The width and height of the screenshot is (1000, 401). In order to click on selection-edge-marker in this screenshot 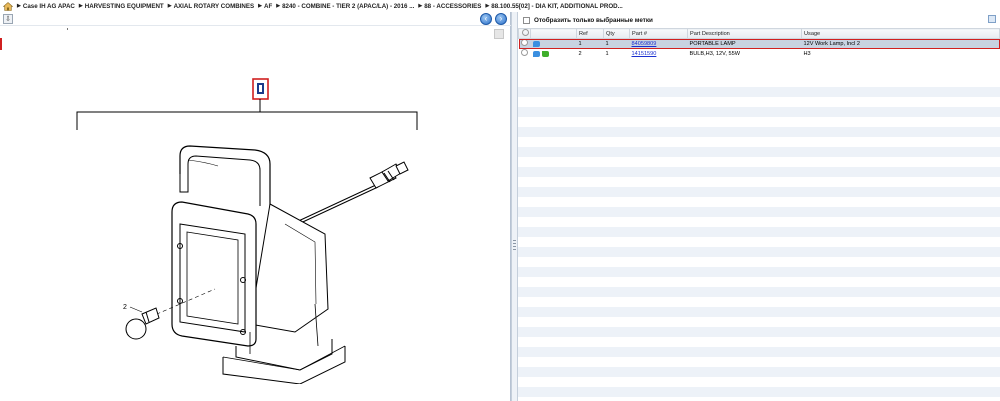, I will do `click(1, 44)`.